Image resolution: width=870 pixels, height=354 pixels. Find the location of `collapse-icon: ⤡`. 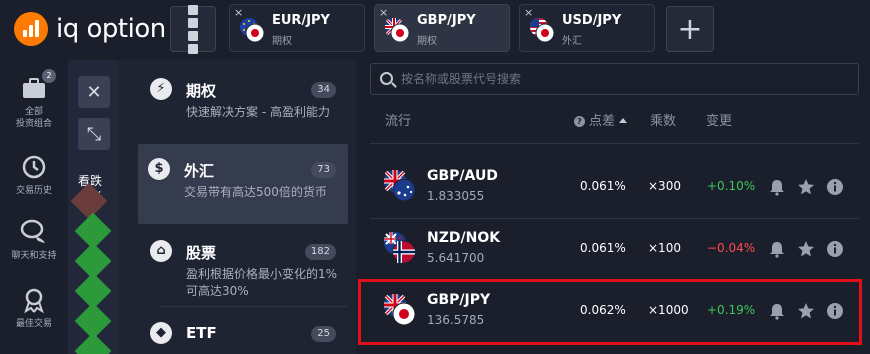

collapse-icon: ⤡ is located at coordinates (94, 134).